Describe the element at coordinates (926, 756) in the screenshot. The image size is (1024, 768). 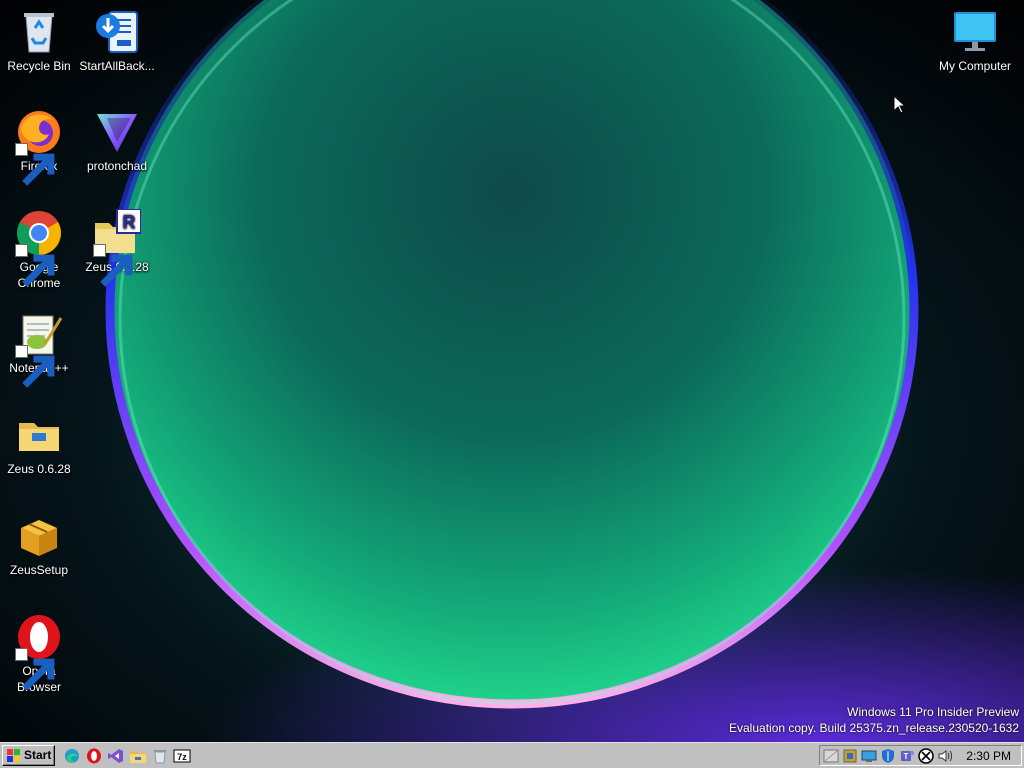
I see `xbox-icon` at that location.